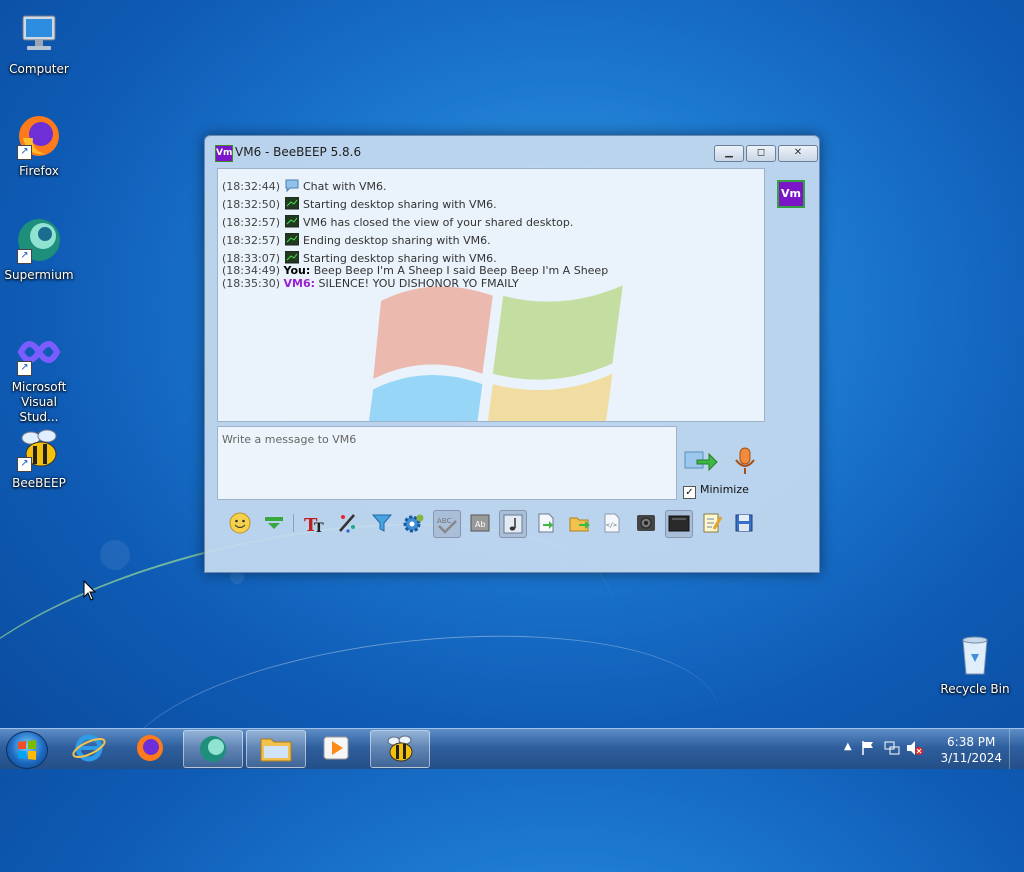 The image size is (1024, 872). What do you see at coordinates (39, 43) in the screenshot?
I see `desktop-icon-computer: Computer` at bounding box center [39, 43].